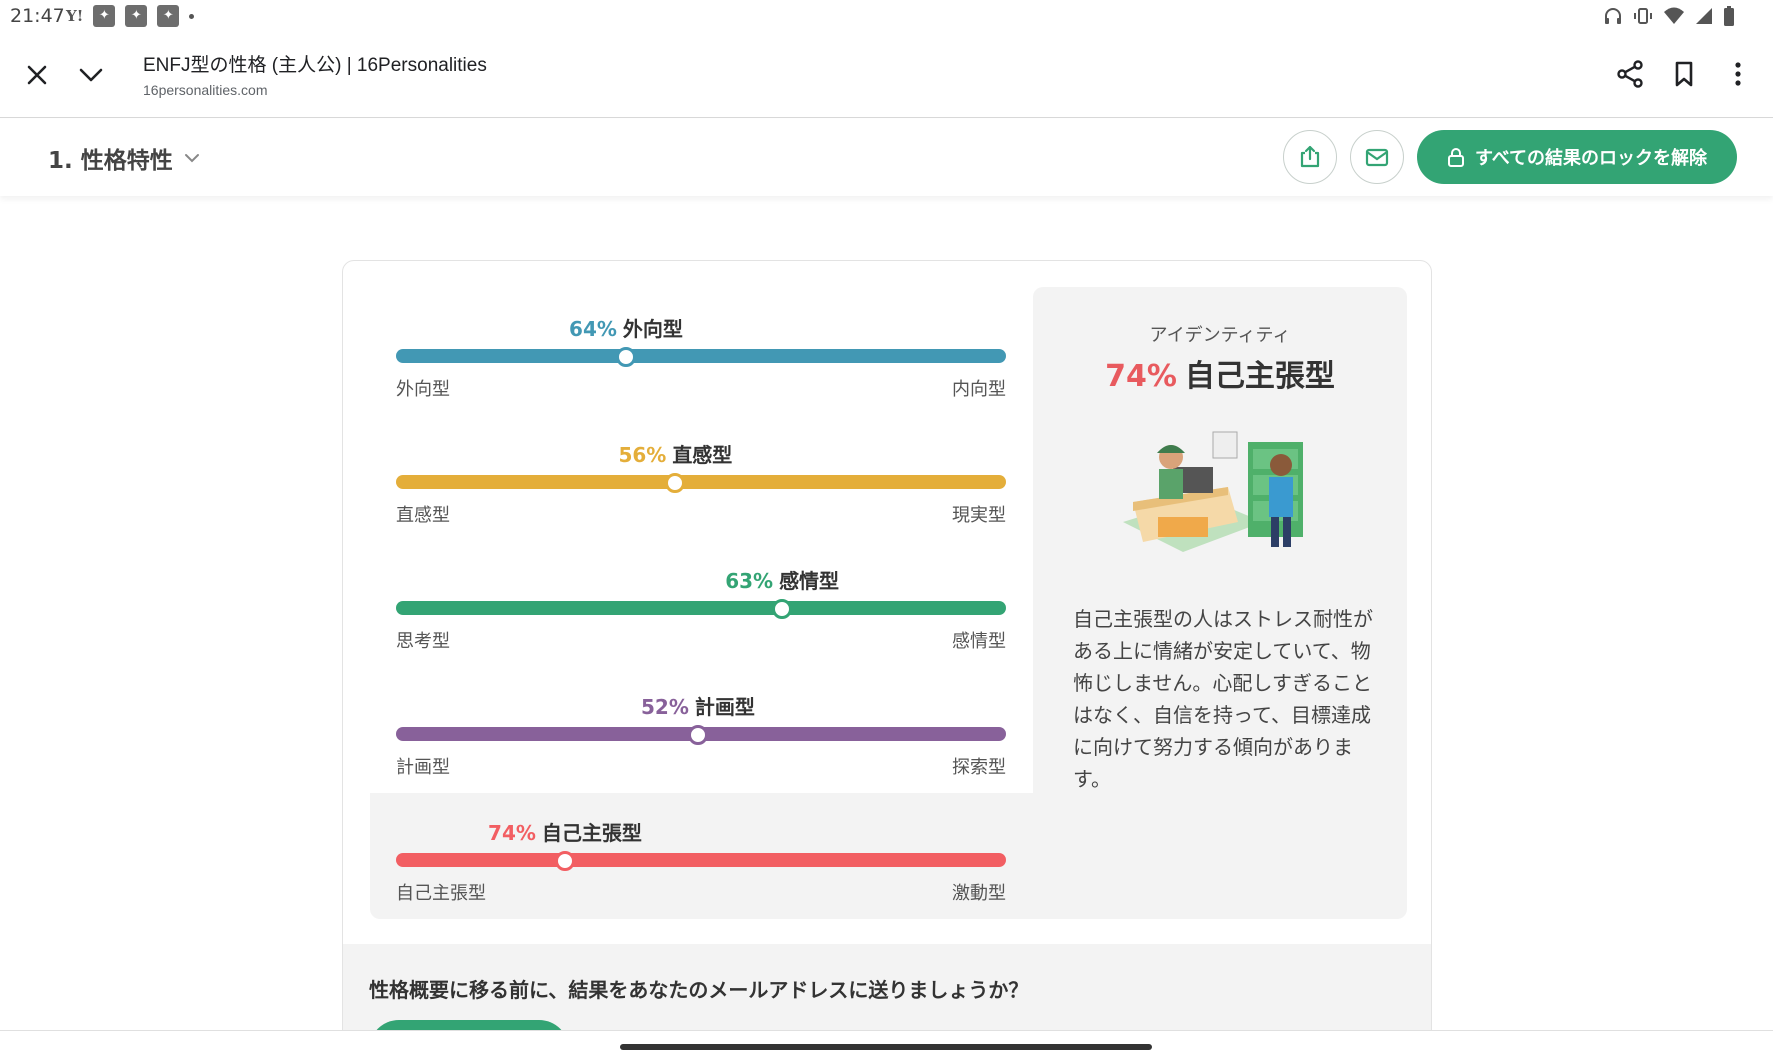  What do you see at coordinates (441, 893) in the screenshot?
I see `trait-left-label: 自己主張型` at bounding box center [441, 893].